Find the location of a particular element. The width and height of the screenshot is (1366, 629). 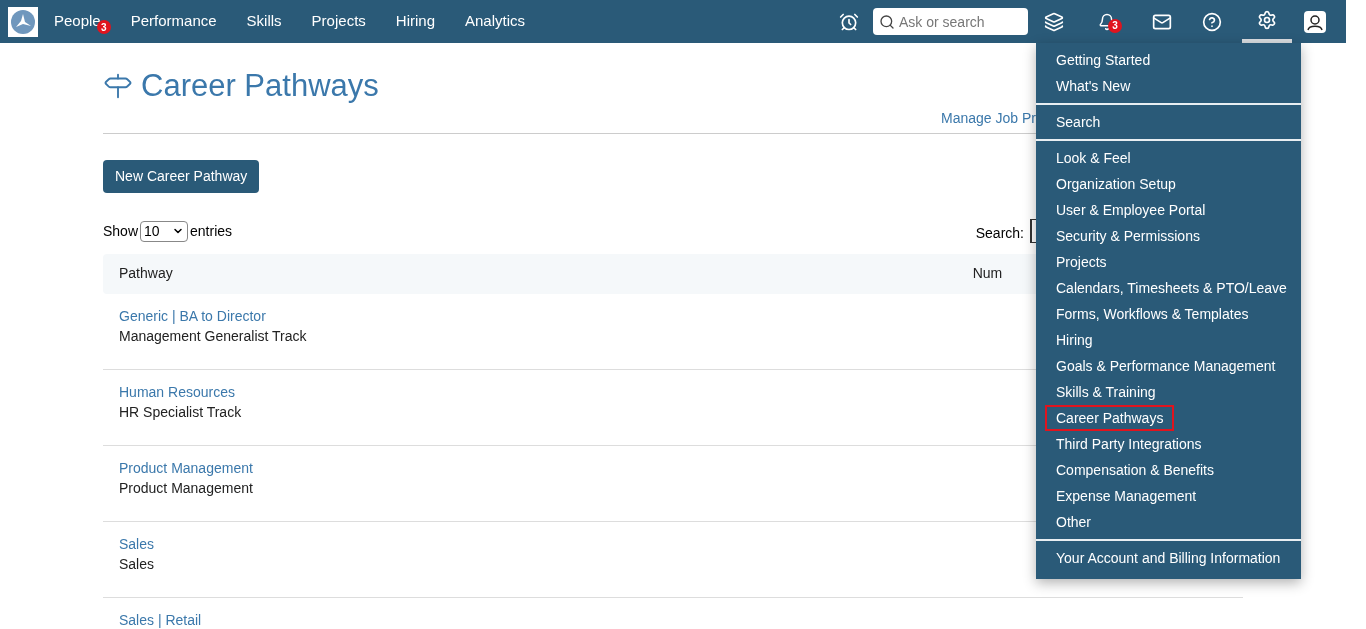

pathway-link: Generic | BA to Director is located at coordinates (192, 315).